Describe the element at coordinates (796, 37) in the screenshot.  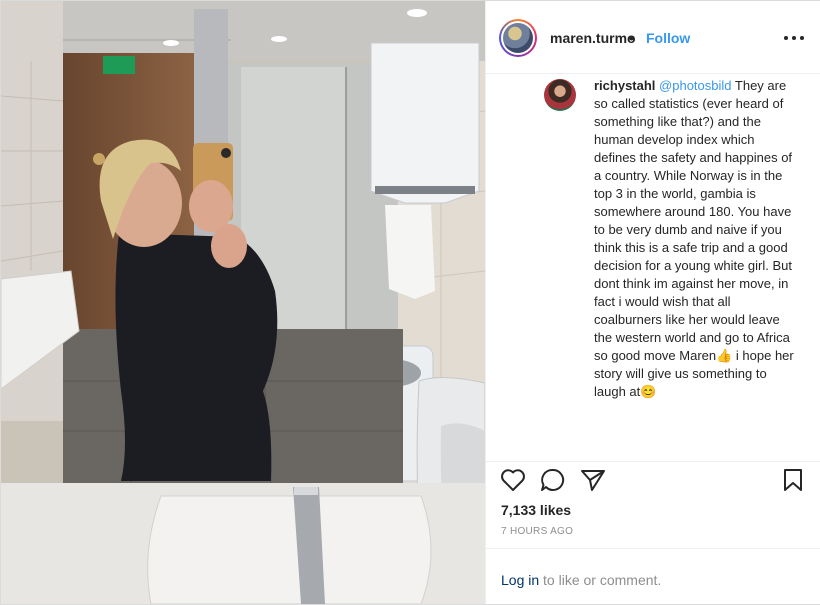
I see `more-options-icon` at that location.